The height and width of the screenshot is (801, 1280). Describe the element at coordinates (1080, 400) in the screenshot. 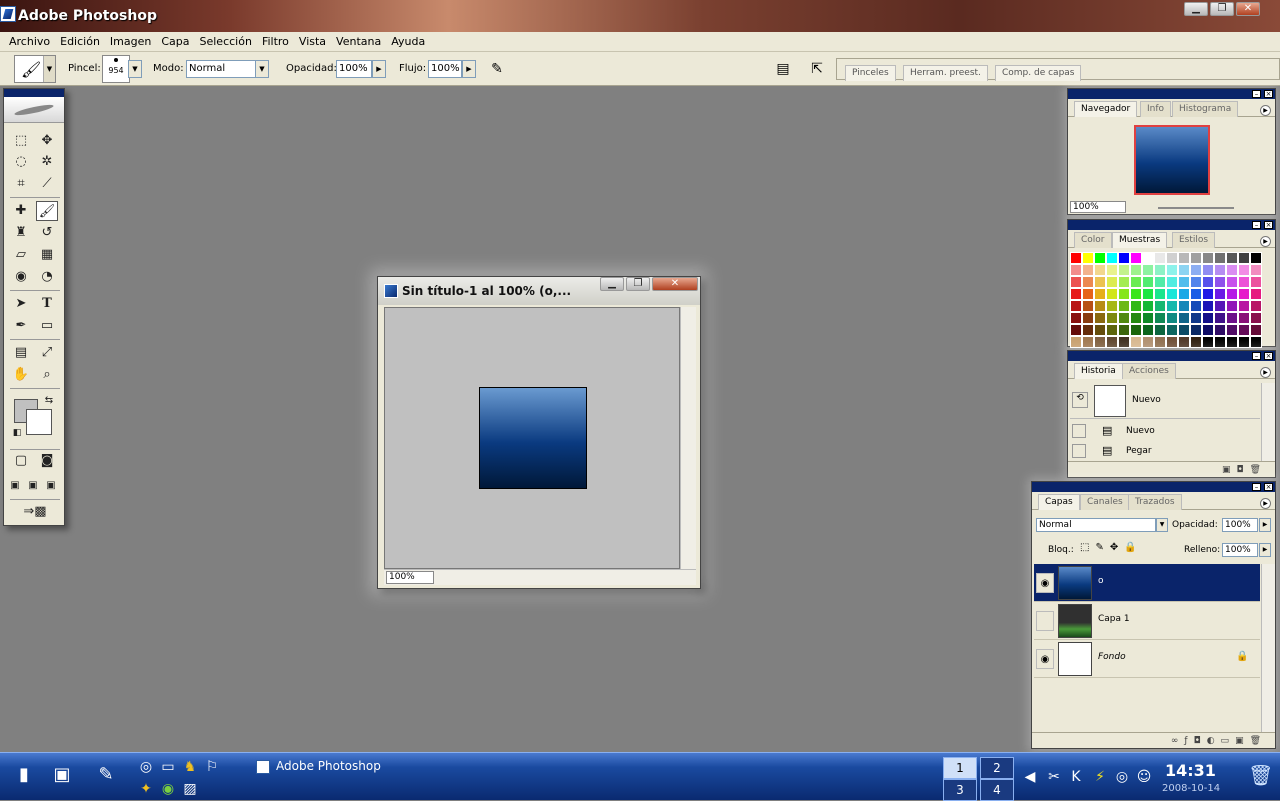

I see `history-brush-source-icon: ⟲` at that location.